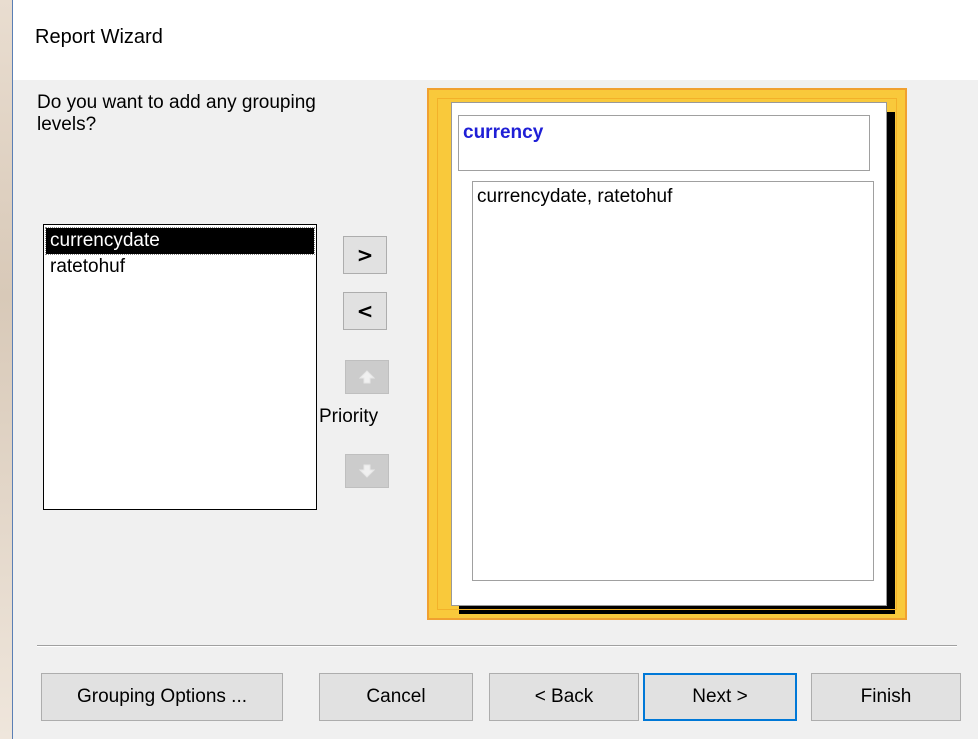 The height and width of the screenshot is (739, 978). I want to click on preview-group-title: currency, so click(503, 132).